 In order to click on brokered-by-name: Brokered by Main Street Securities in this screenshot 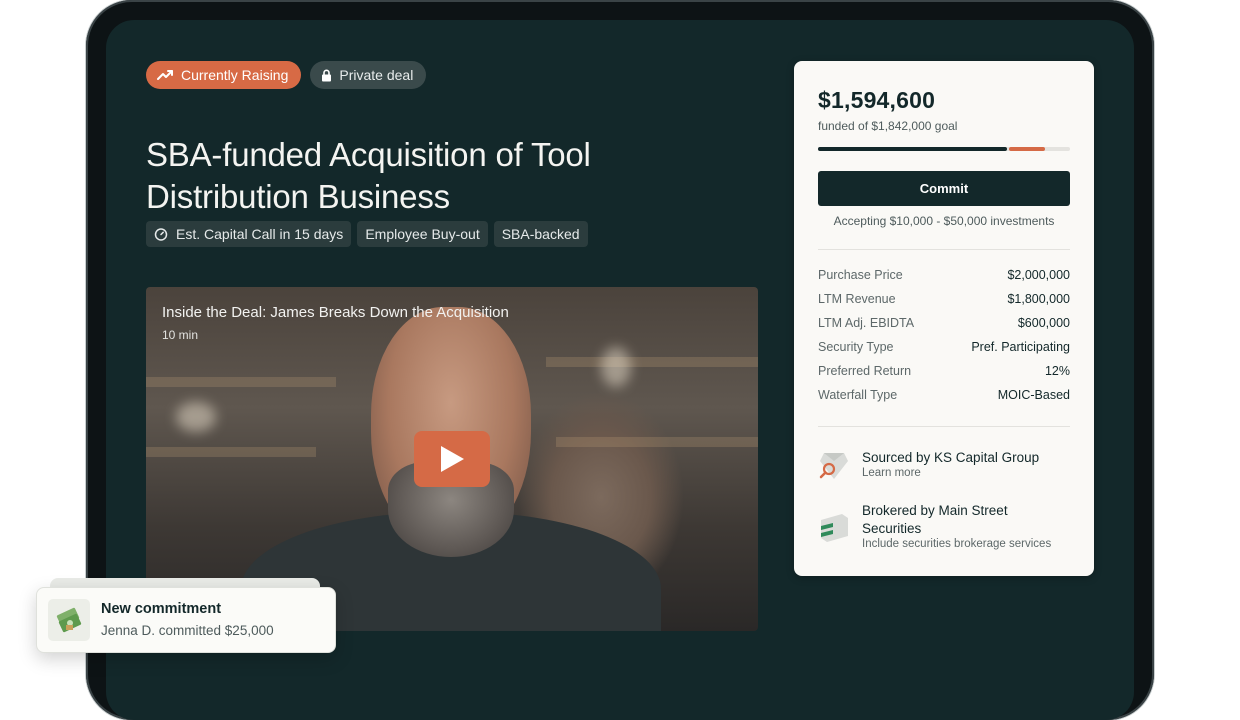, I will do `click(935, 519)`.